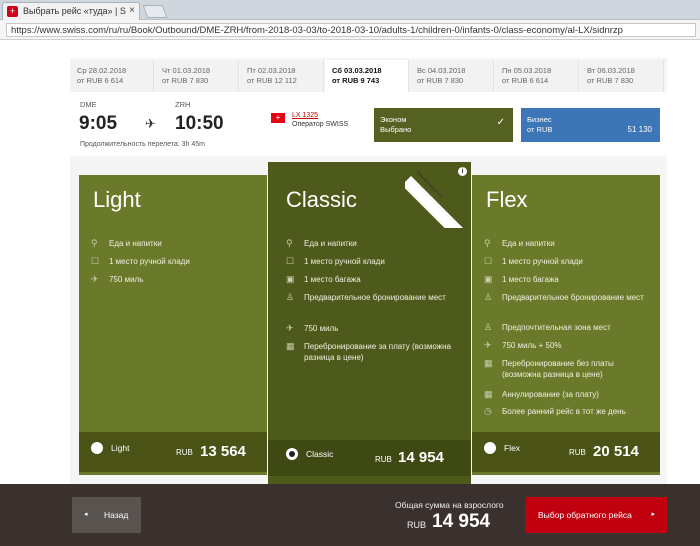 The height and width of the screenshot is (546, 700). I want to click on date-label: Вс 04.03.2018, so click(441, 70).